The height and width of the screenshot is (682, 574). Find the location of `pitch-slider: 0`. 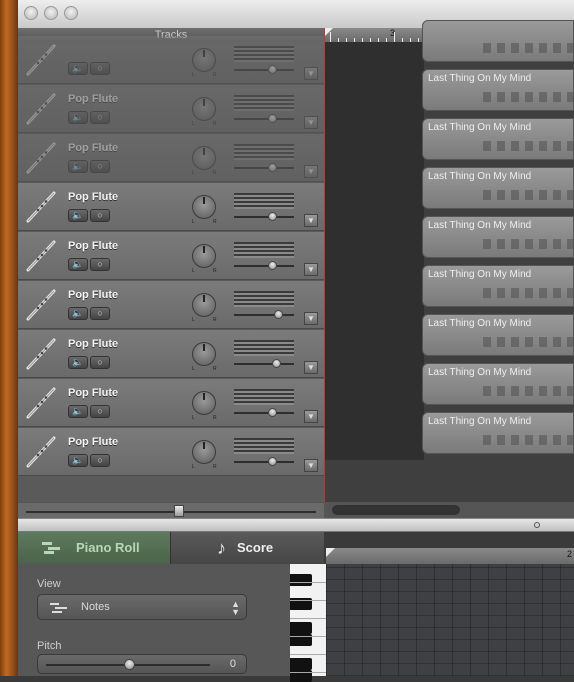

pitch-slider: 0 is located at coordinates (142, 664).